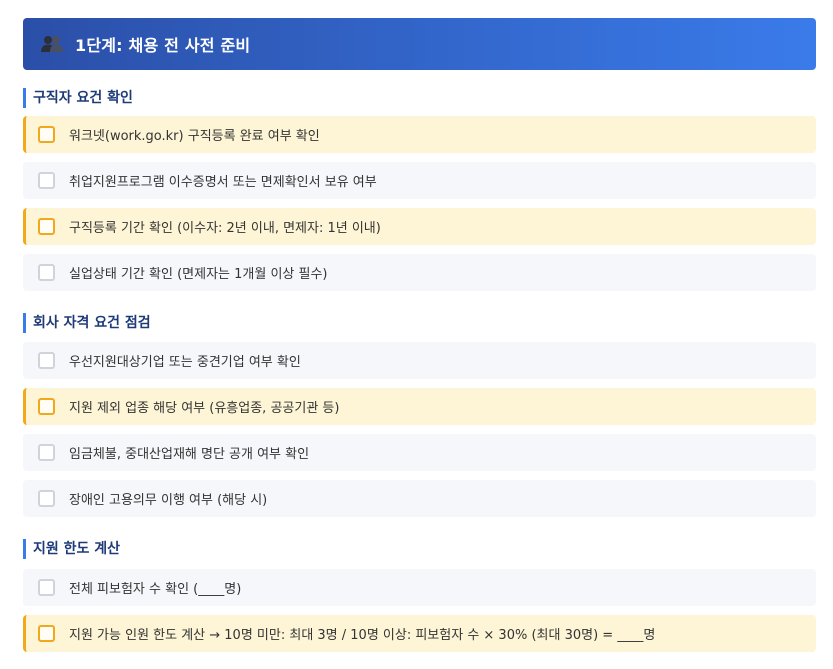  Describe the element at coordinates (189, 454) in the screenshot. I see `checklist-item-label: 임금체불, 중대산업재해 명단 공개 여부 확인` at that location.